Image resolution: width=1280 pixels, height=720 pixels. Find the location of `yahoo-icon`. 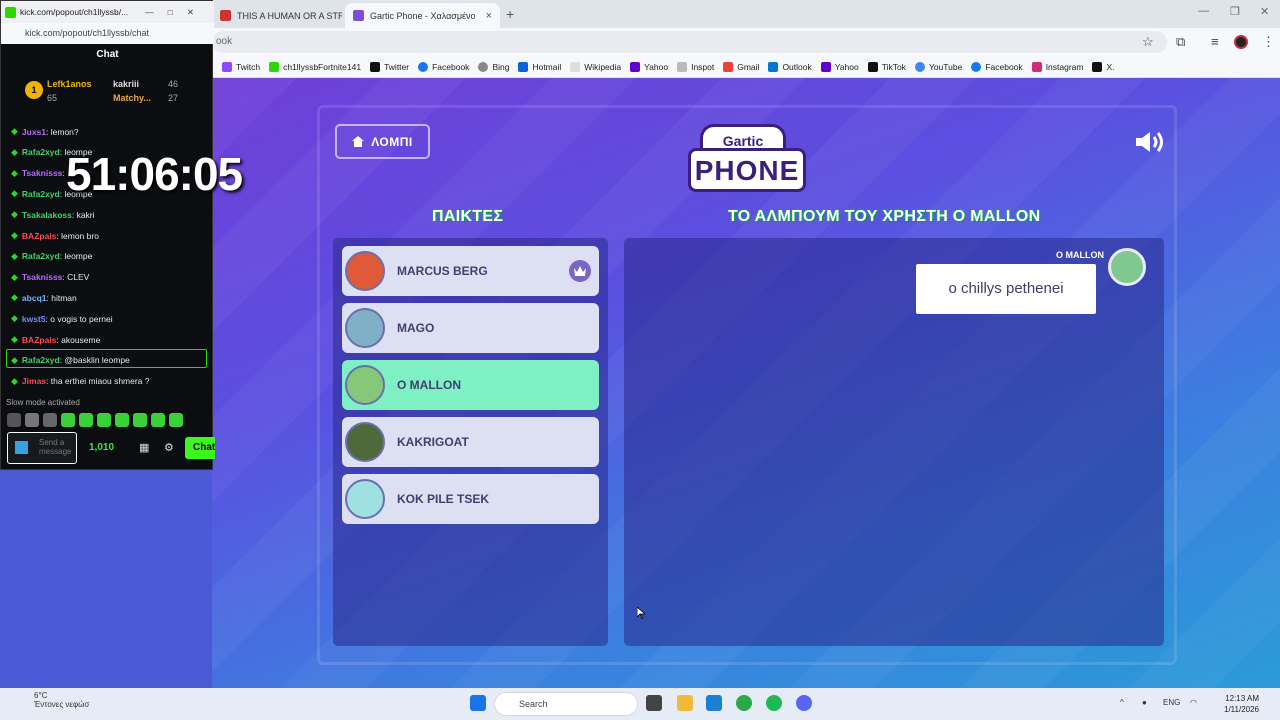

yahoo-icon is located at coordinates (825, 66).